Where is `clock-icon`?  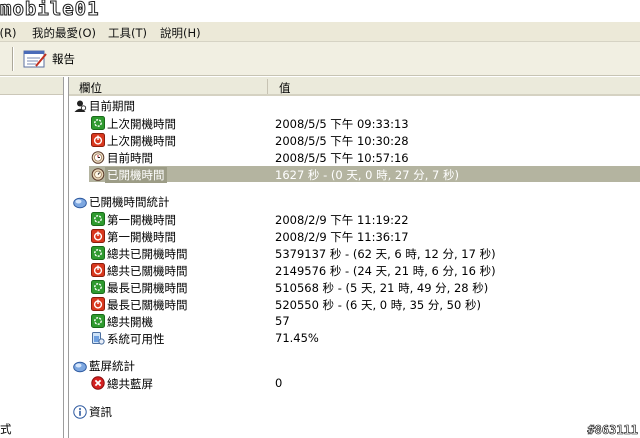 clock-icon is located at coordinates (98, 157).